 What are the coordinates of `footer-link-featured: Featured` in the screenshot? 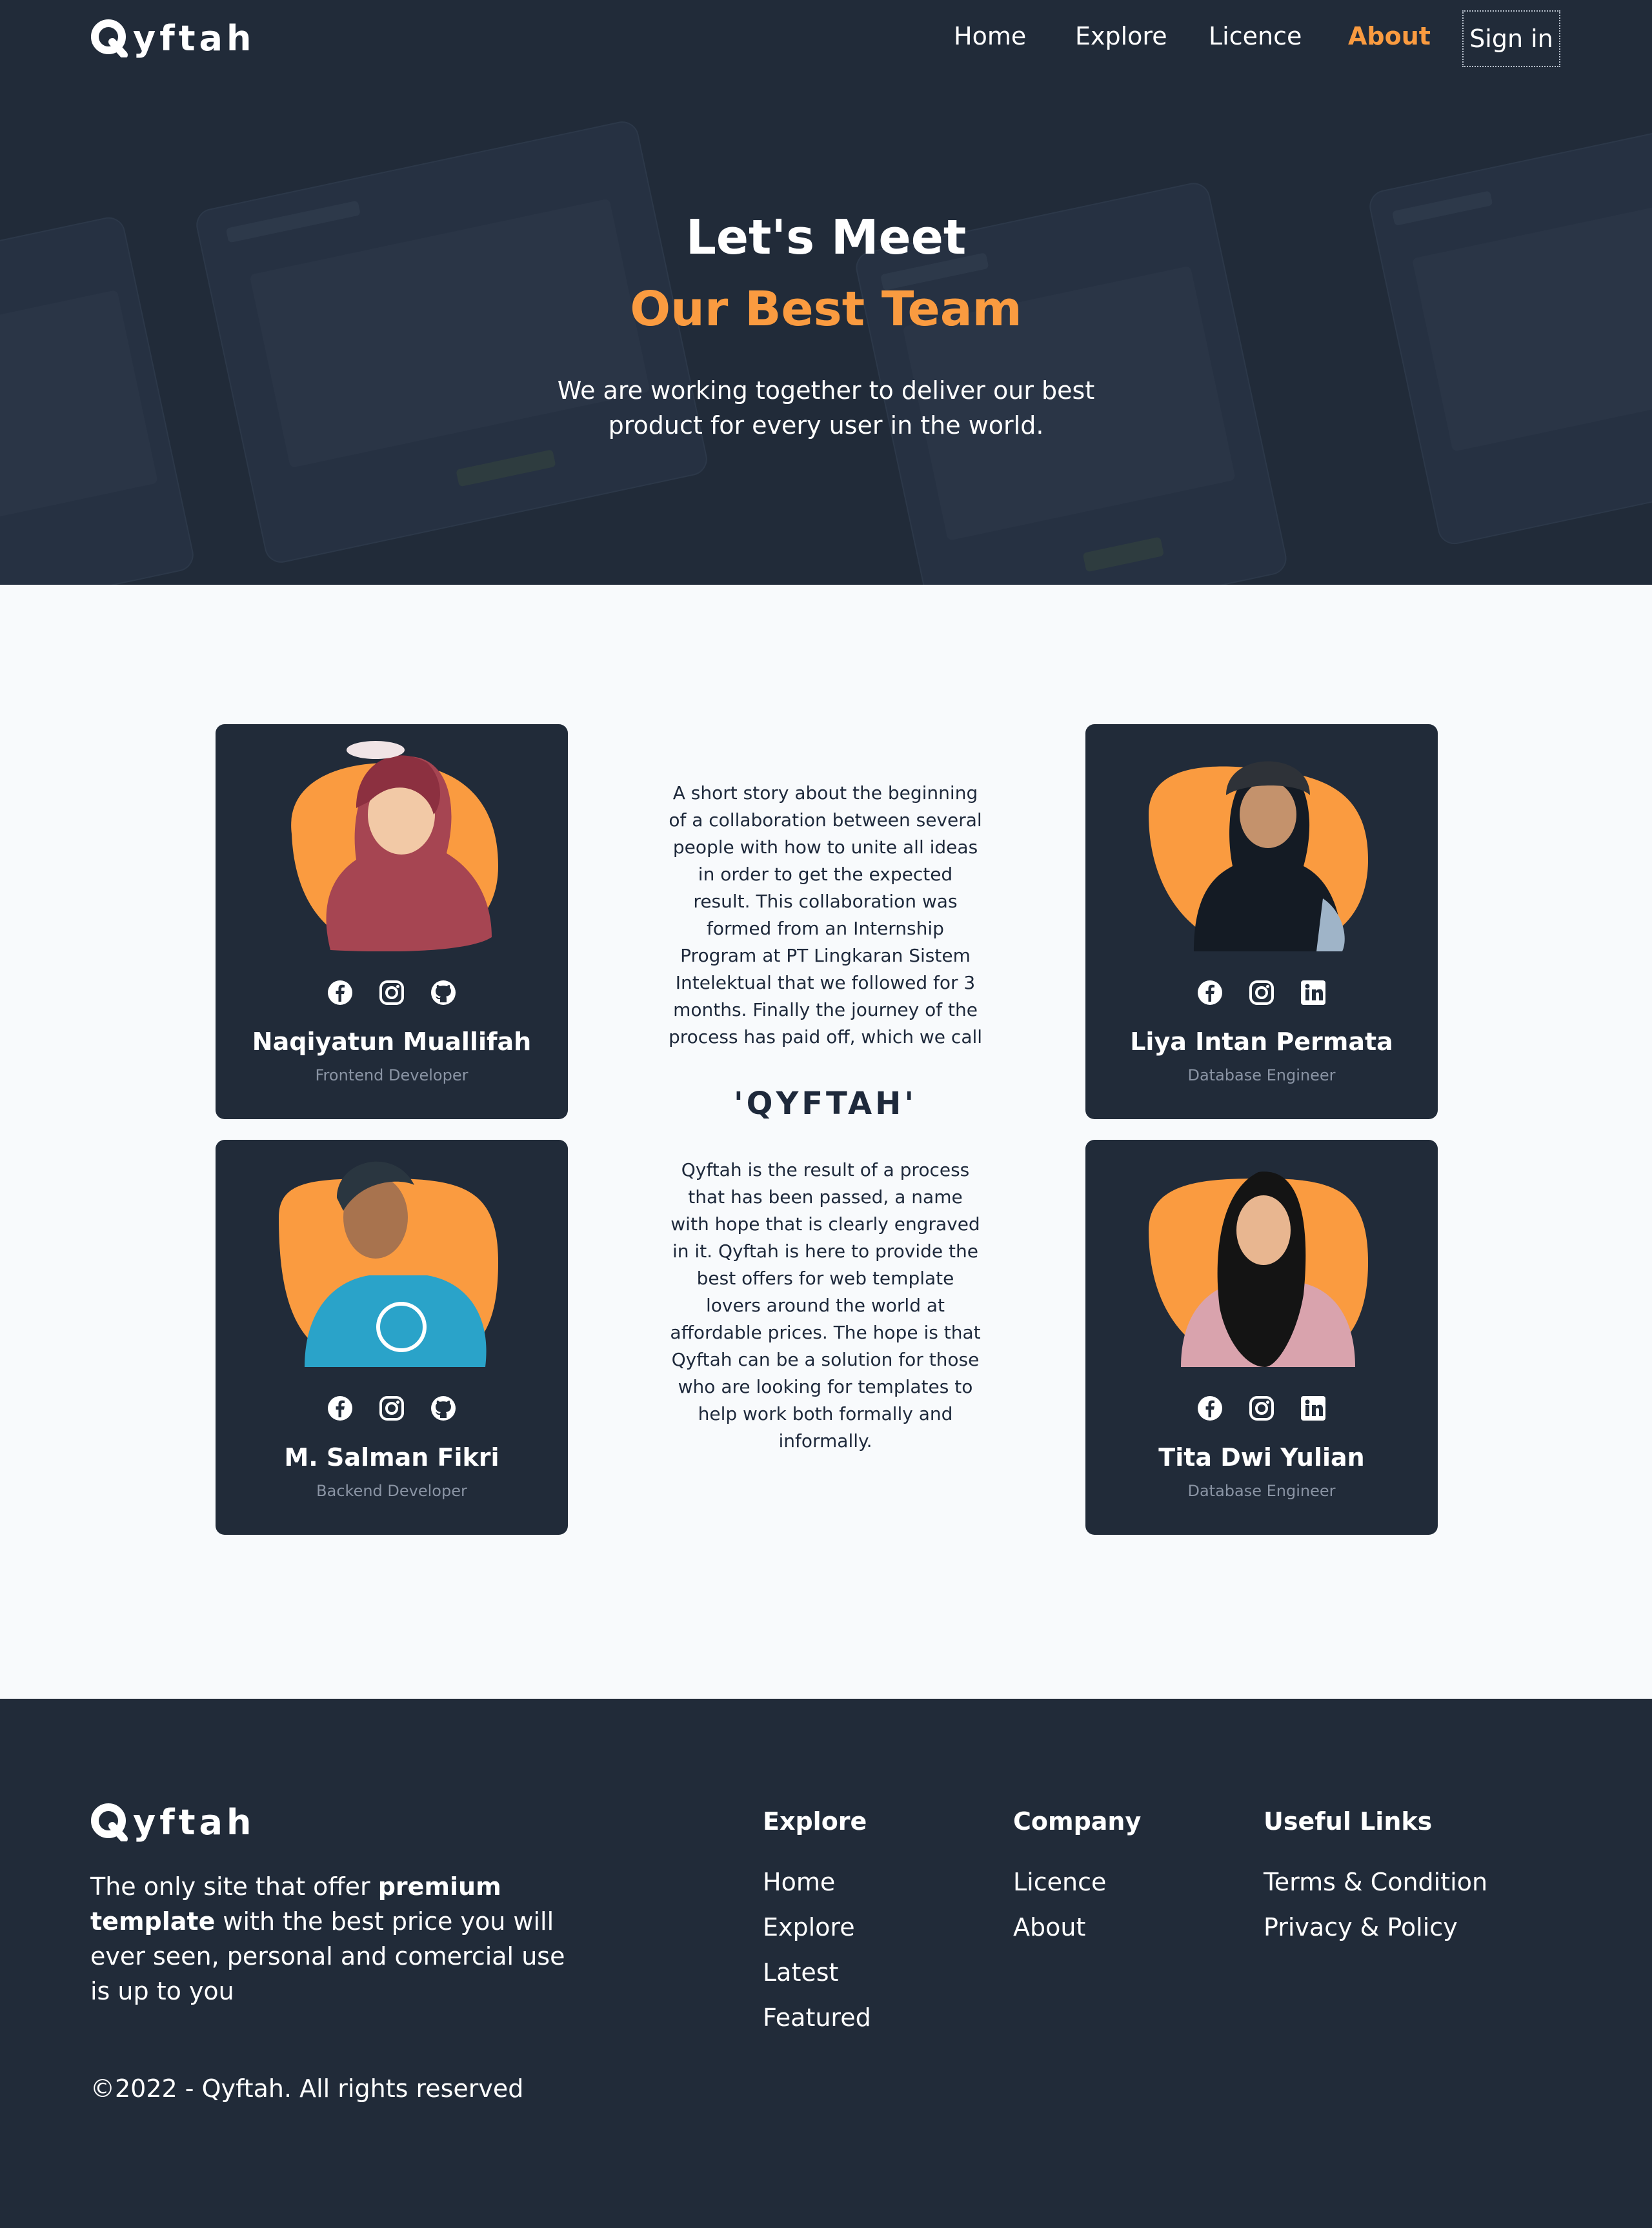 It's located at (817, 2026).